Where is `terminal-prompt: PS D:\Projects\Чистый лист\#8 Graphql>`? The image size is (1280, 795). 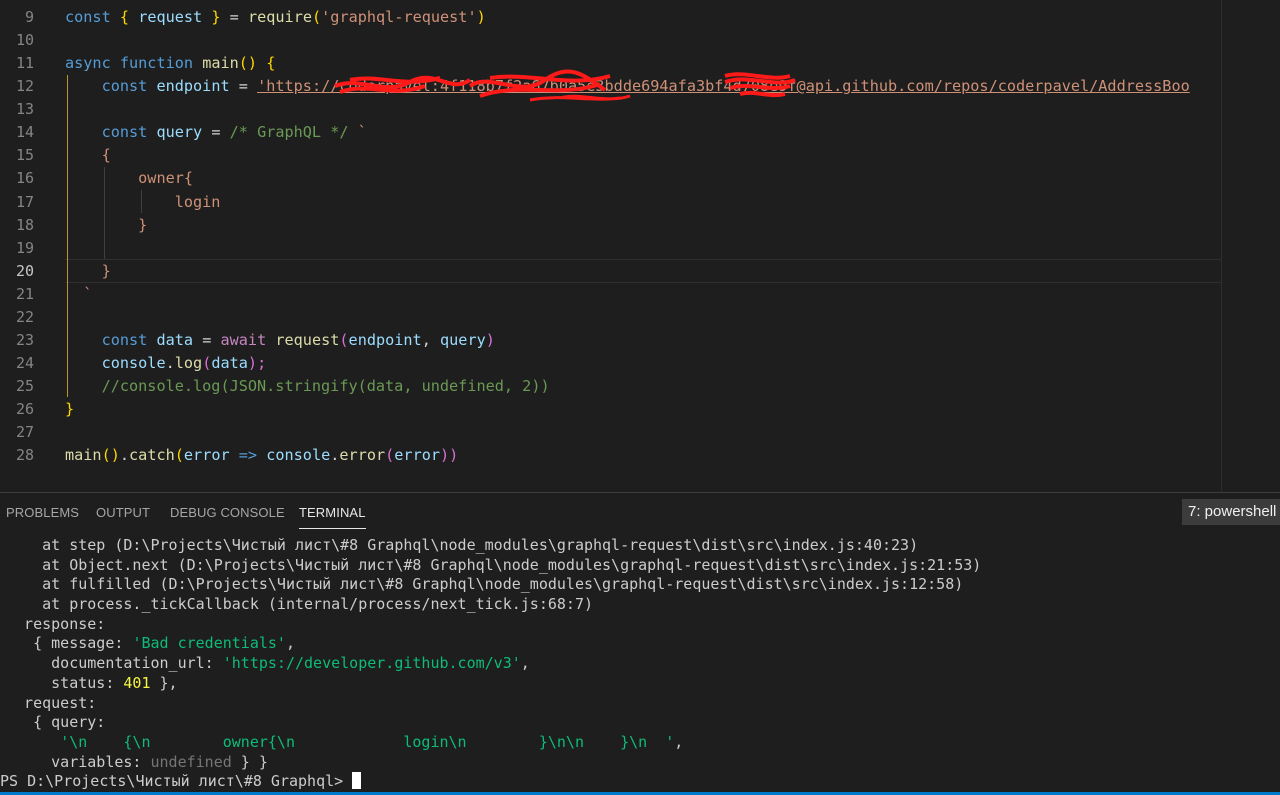 terminal-prompt: PS D:\Projects\Чистый лист\#8 Graphql> is located at coordinates (640, 782).